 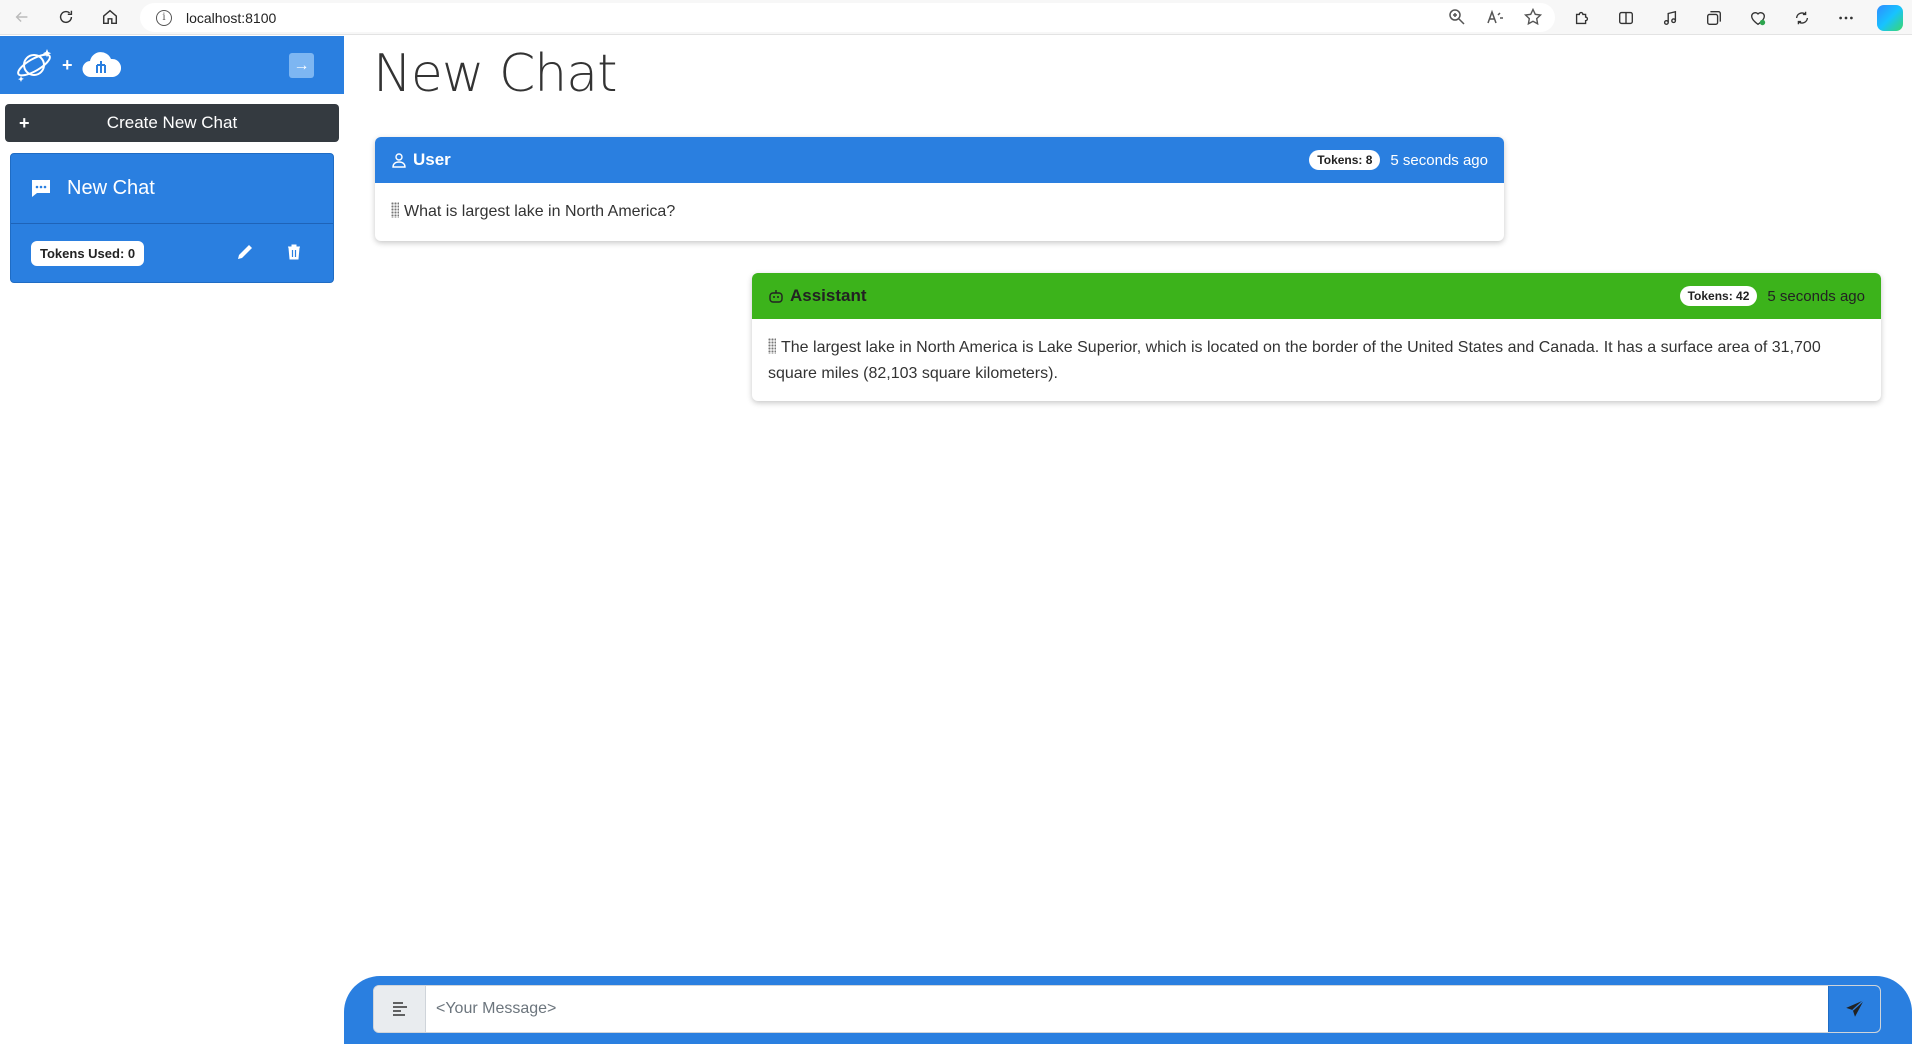 I want to click on arrow-right-icon: →, so click(x=301, y=65).